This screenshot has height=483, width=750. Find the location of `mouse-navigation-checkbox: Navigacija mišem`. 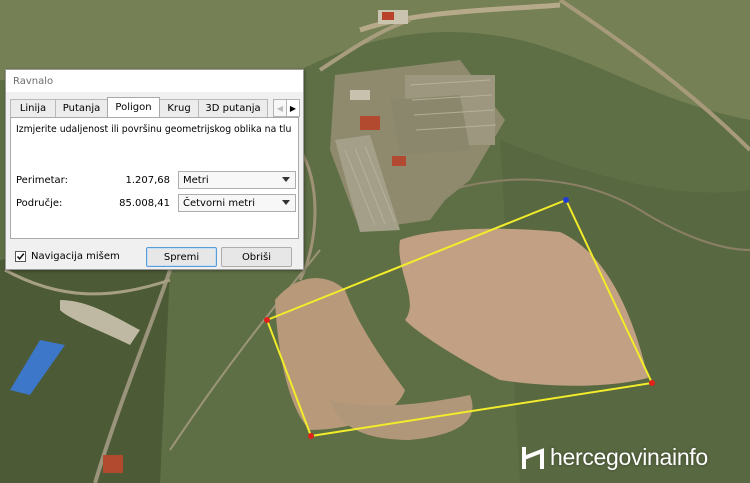

mouse-navigation-checkbox: Navigacija mišem is located at coordinates (67, 256).